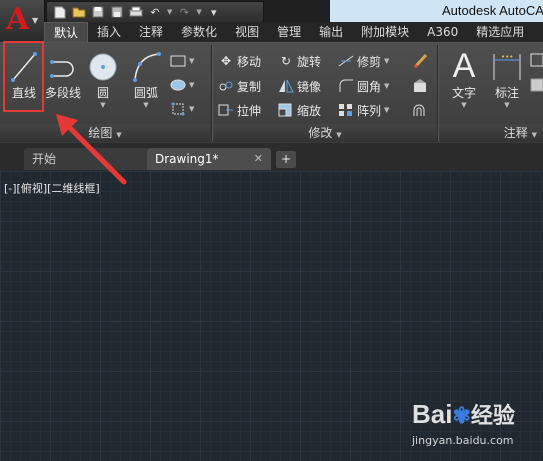 The width and height of the screenshot is (543, 461). What do you see at coordinates (369, 61) in the screenshot?
I see `trim-label: 修剪` at bounding box center [369, 61].